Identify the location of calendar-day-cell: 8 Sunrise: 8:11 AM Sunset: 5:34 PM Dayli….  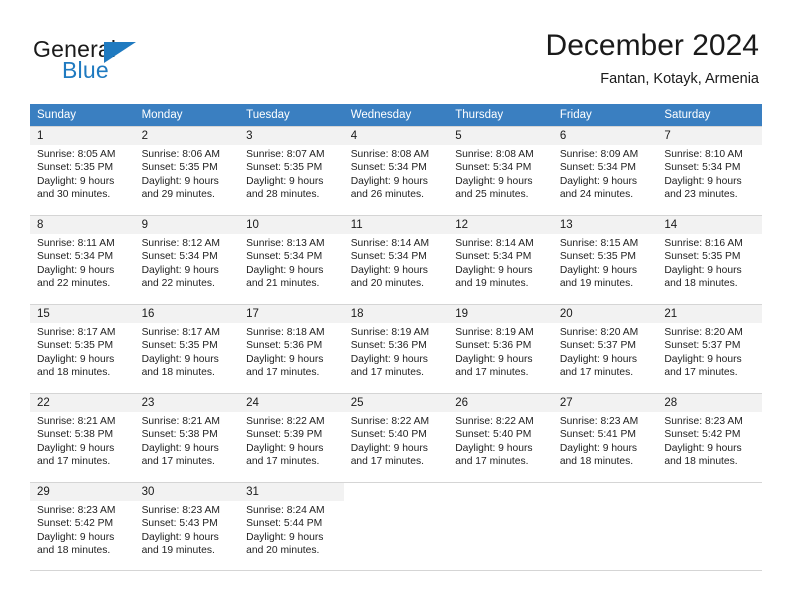
(82, 259).